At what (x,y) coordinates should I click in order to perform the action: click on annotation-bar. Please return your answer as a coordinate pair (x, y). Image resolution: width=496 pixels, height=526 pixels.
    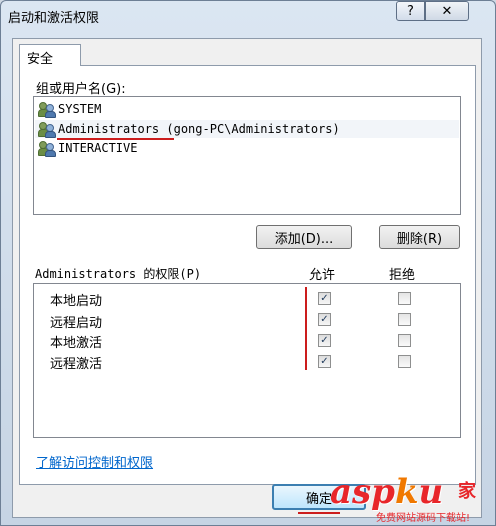
    Looking at the image, I should click on (306, 328).